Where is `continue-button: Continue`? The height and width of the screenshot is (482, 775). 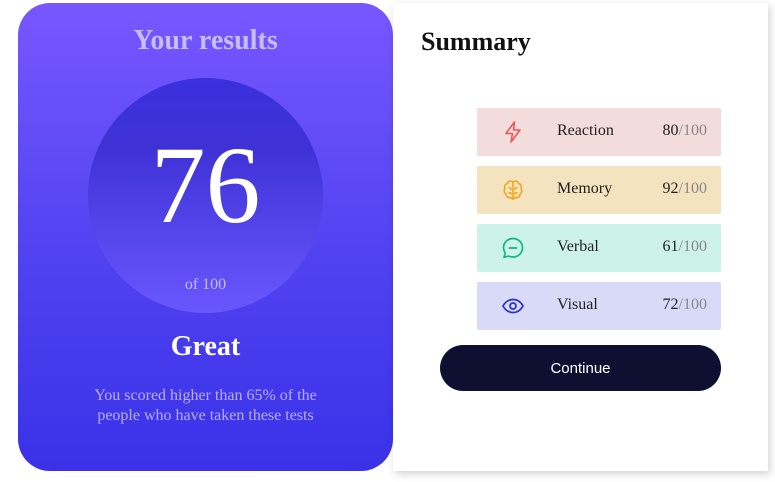
continue-button: Continue is located at coordinates (580, 368).